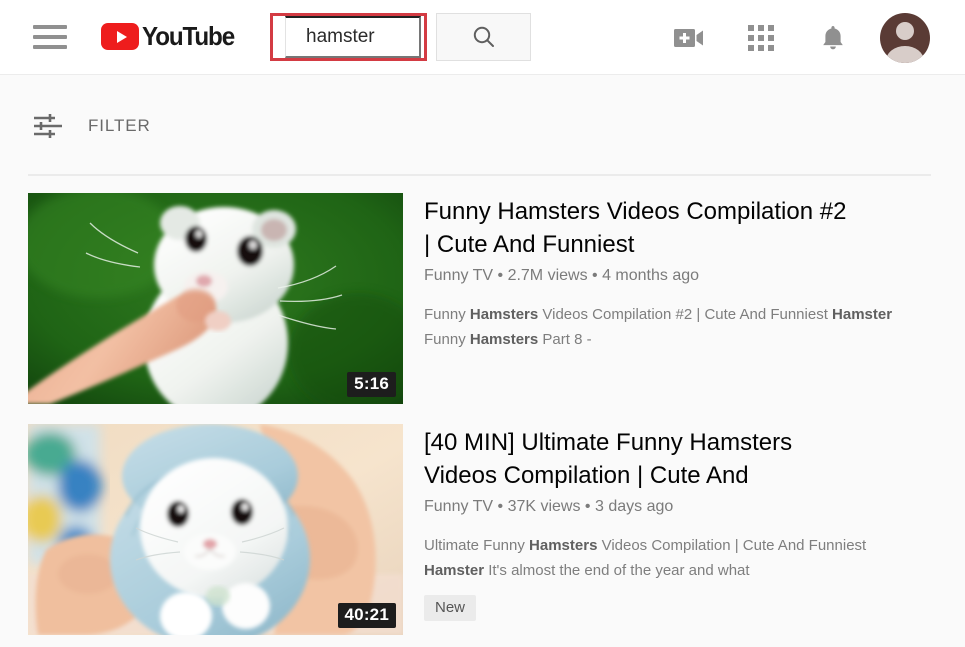 Image resolution: width=965 pixels, height=647 pixels. I want to click on notifications-bell-icon, so click(833, 37).